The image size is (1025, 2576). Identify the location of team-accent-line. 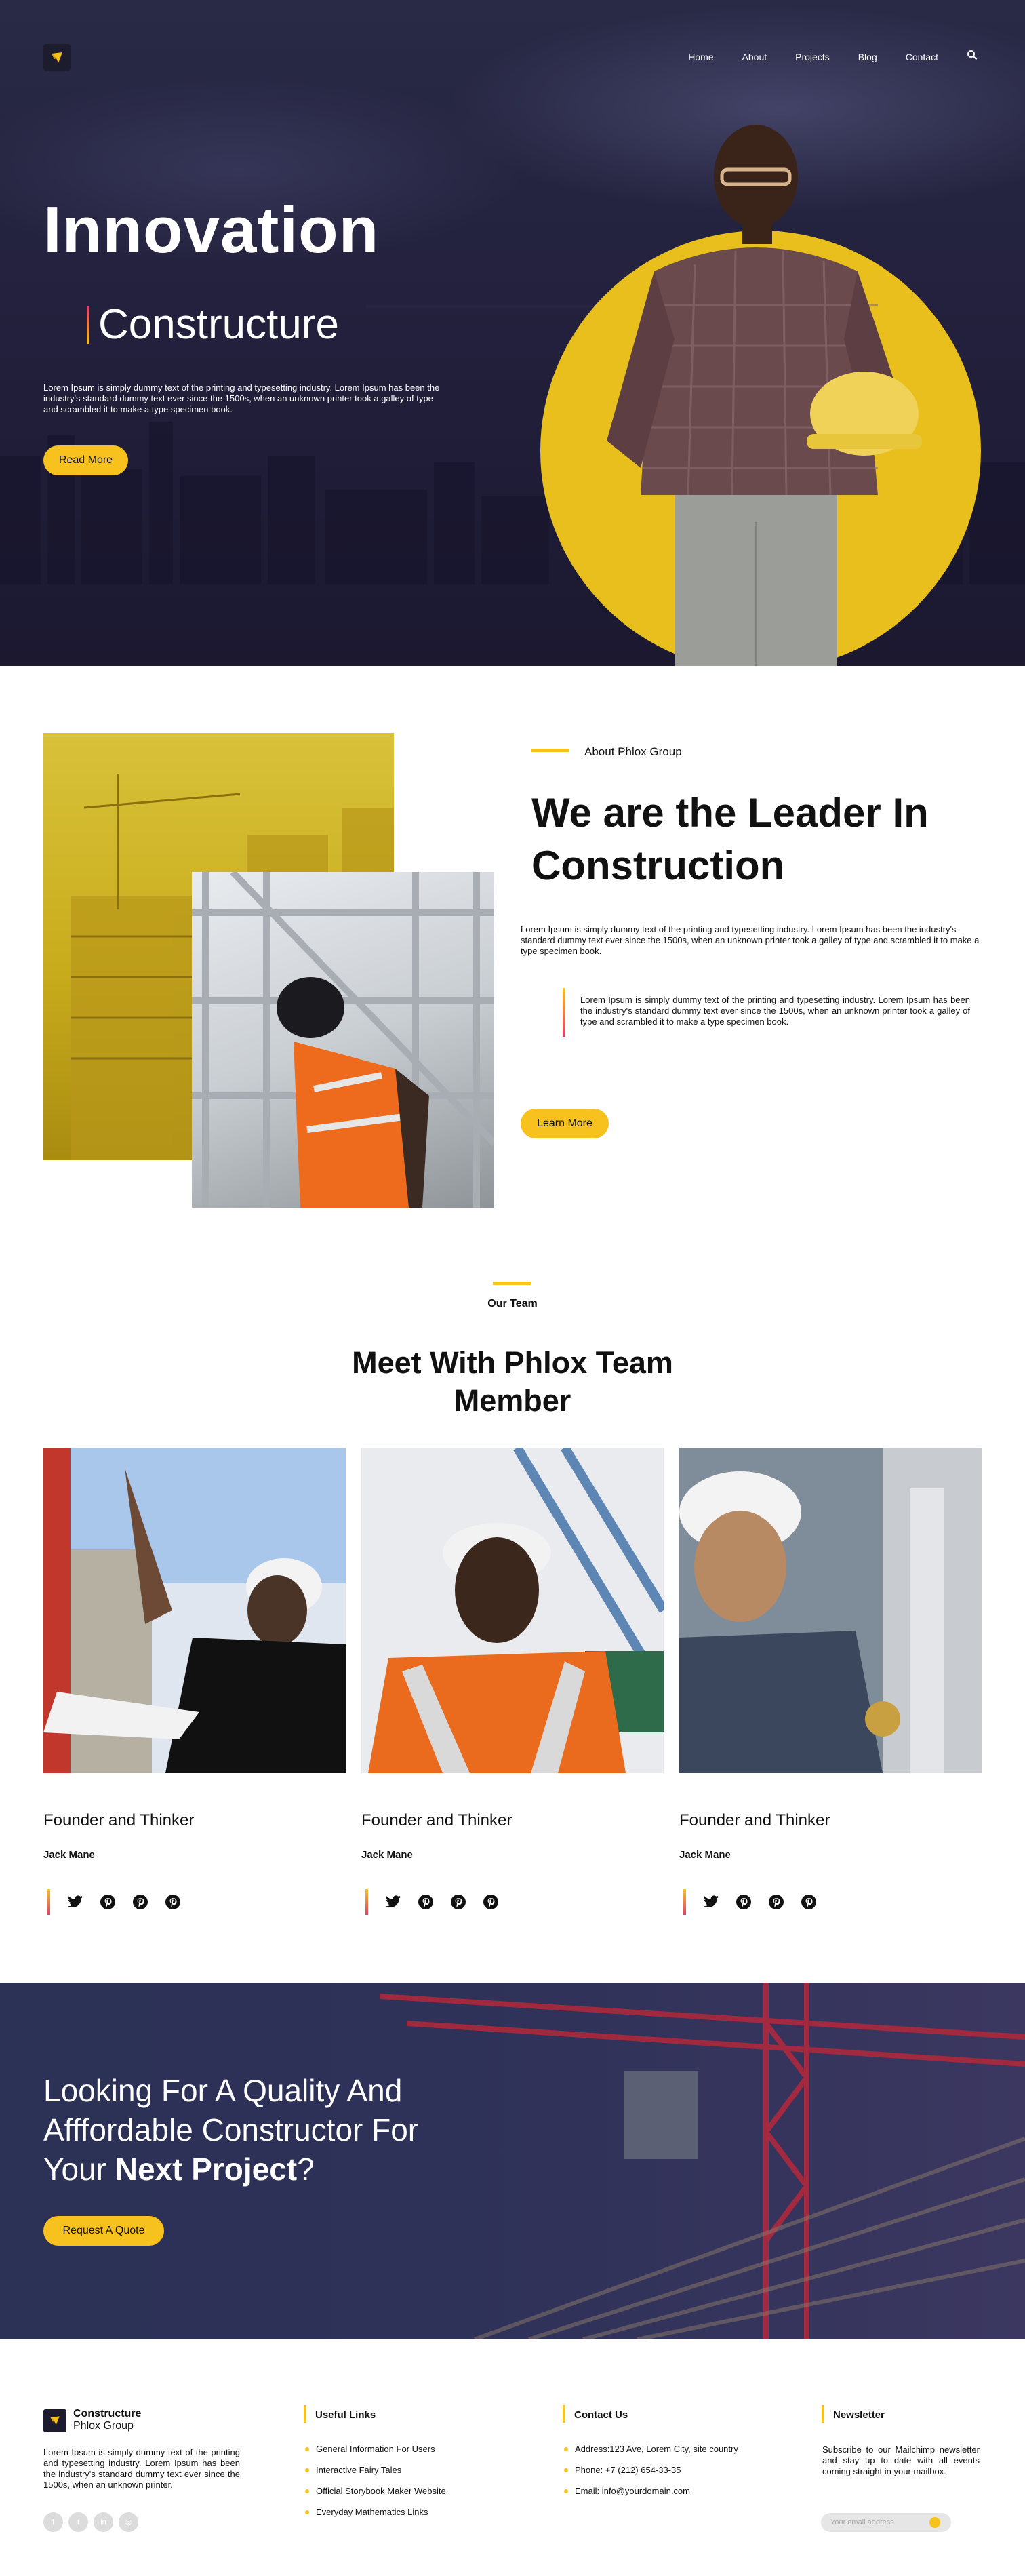
(512, 1284).